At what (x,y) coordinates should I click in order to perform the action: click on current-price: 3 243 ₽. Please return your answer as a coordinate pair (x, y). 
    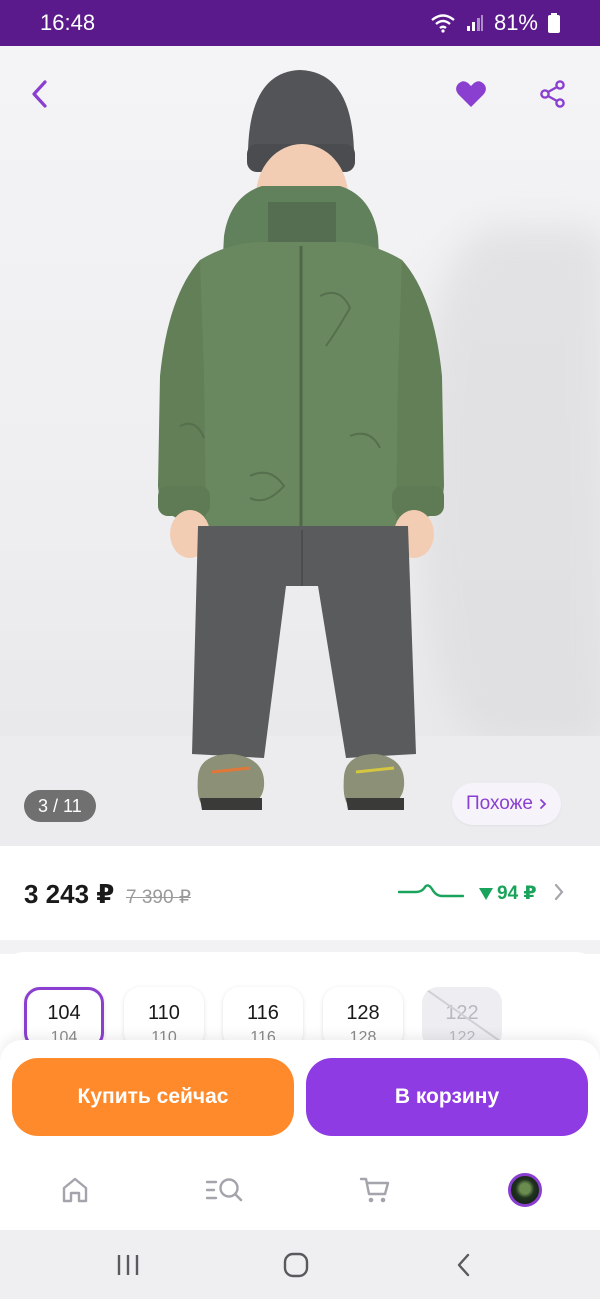
    Looking at the image, I should click on (69, 894).